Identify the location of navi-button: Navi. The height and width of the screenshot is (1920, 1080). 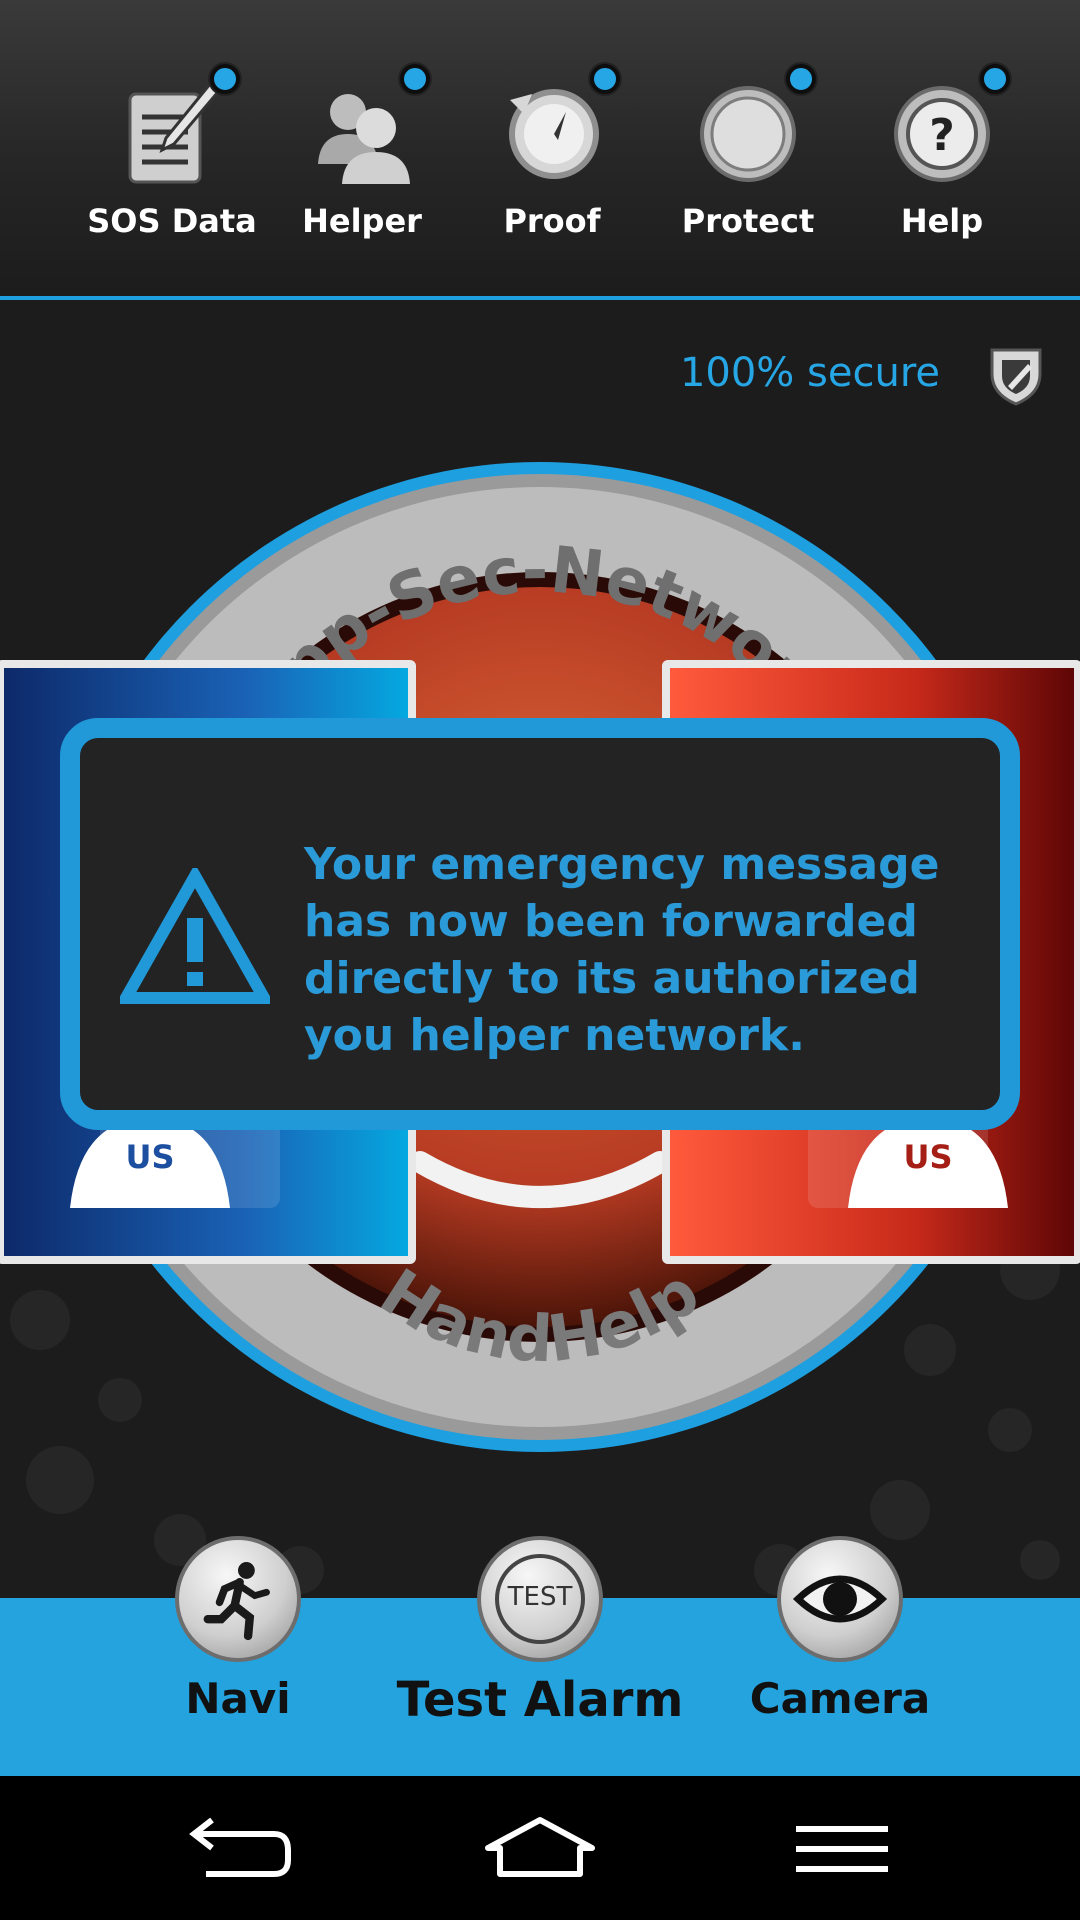
(238, 1631).